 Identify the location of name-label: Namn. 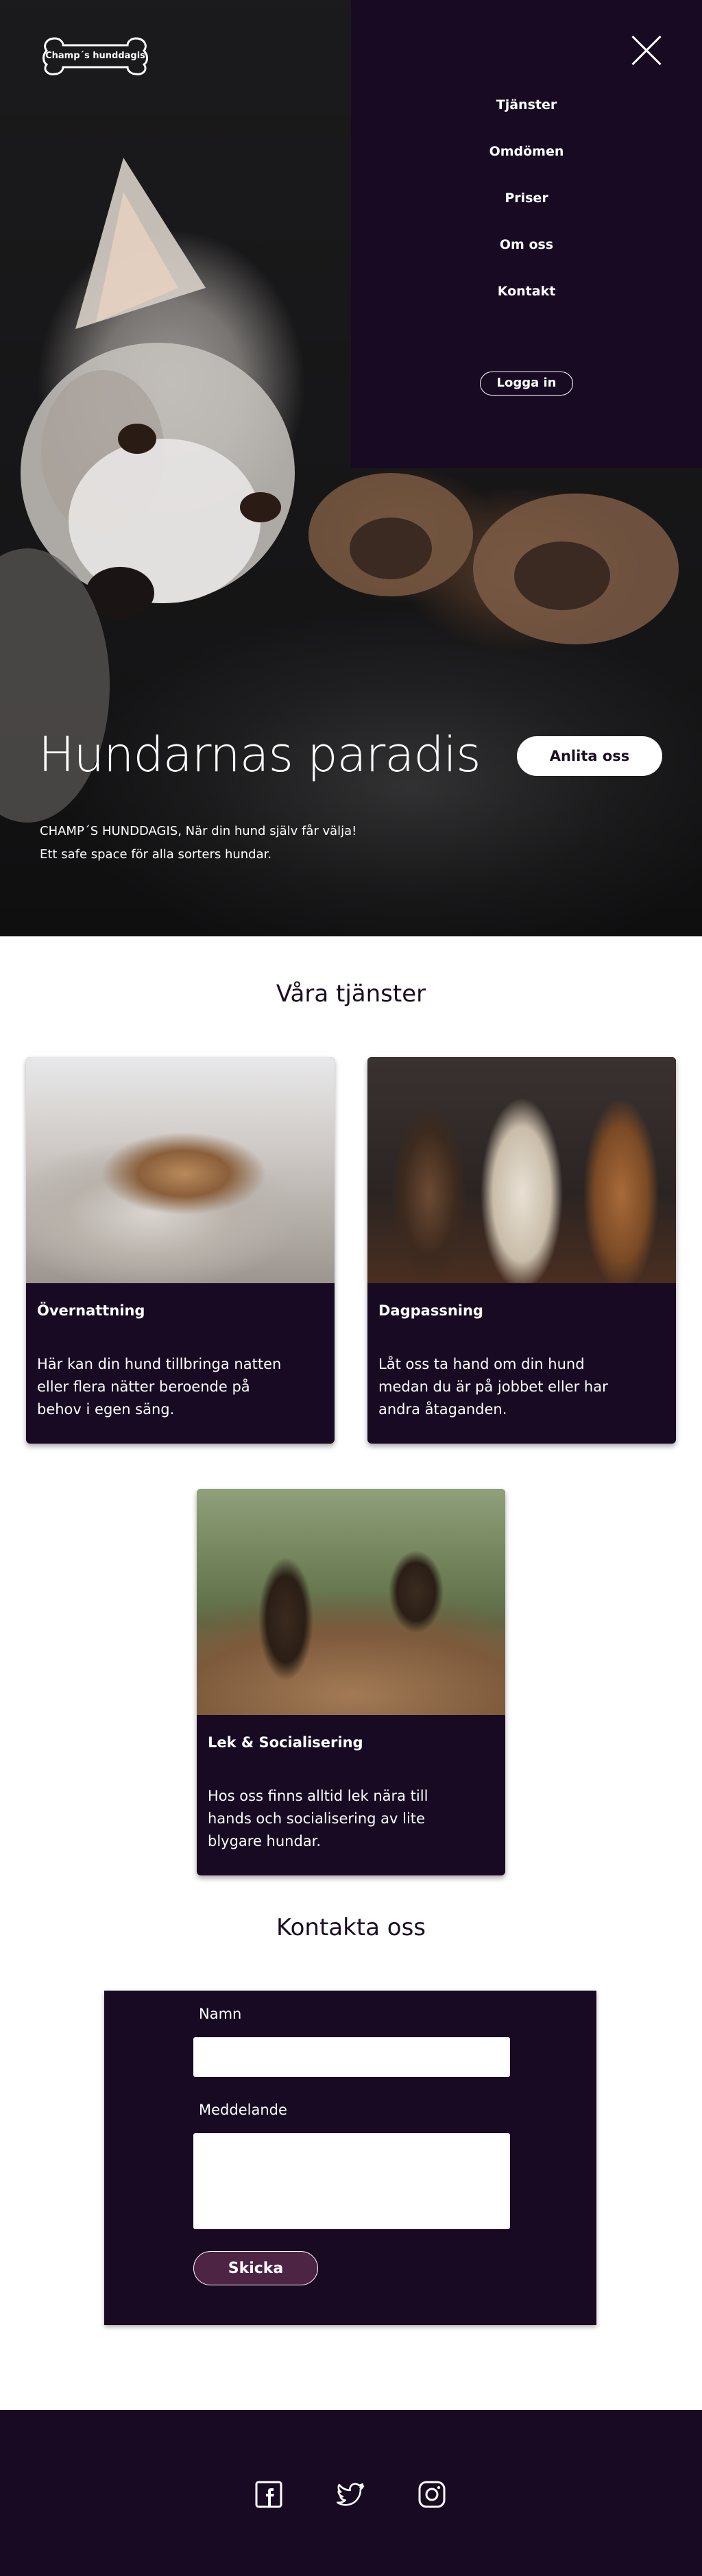
(220, 2014).